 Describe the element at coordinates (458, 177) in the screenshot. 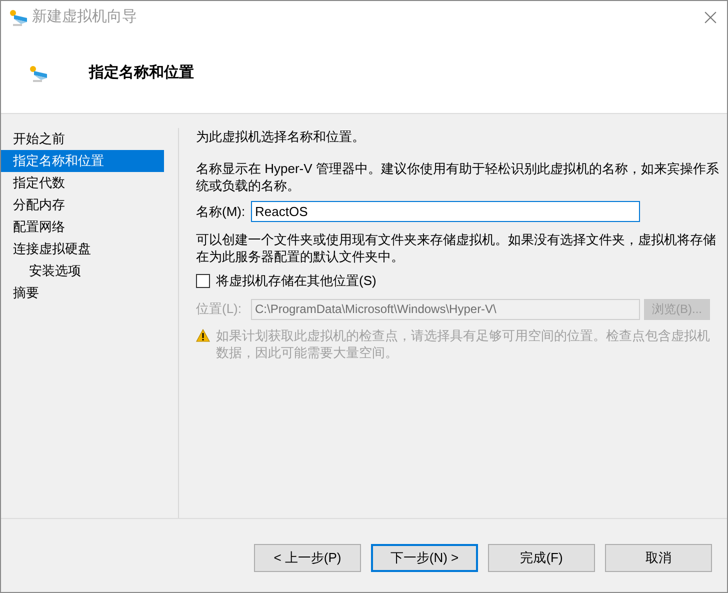

I see `name-help-text: 名称显示在 Hyper-V 管理器中。建议你使用有助于轻松识别此虚拟机的名称，如来宾操作系统或负载的名称。` at that location.